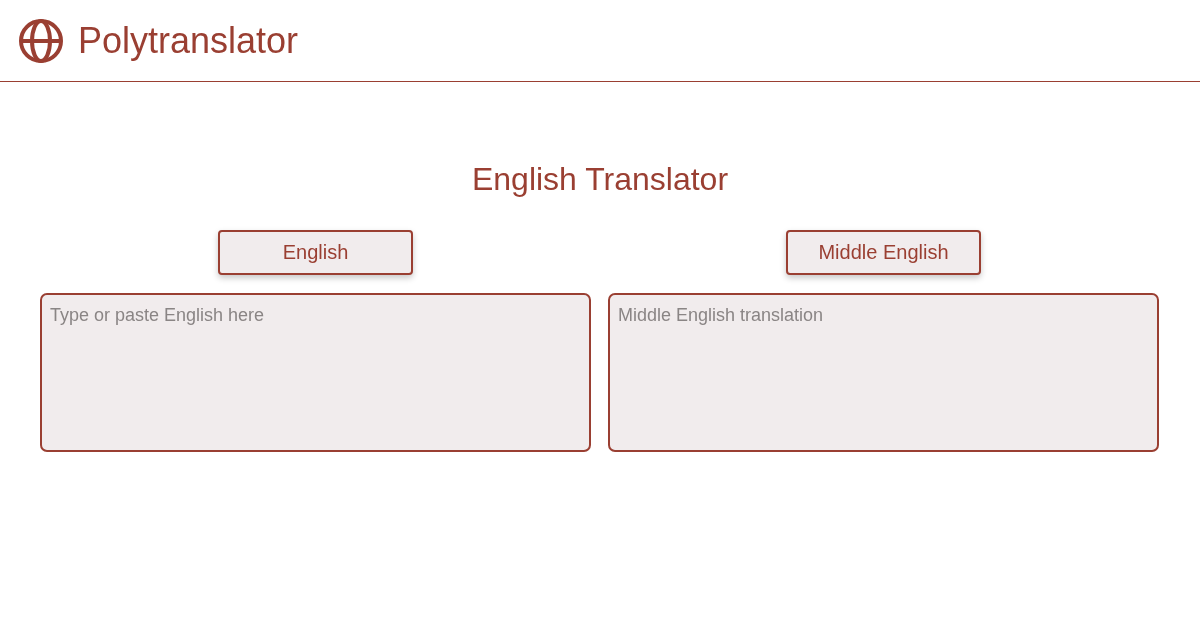  I want to click on text-input-field: Type or paste English here, so click(315, 373).